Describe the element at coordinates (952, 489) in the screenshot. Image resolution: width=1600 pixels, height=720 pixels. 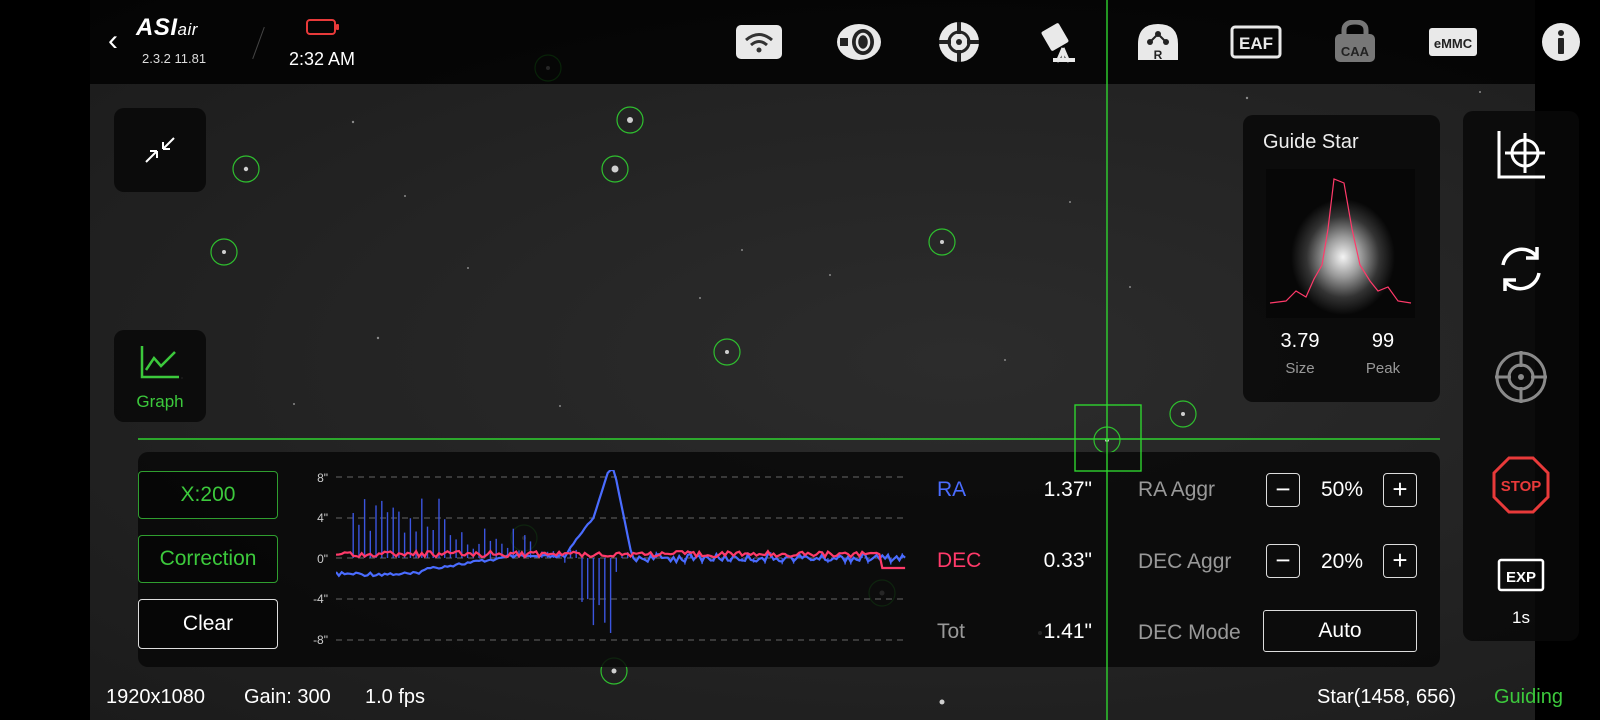
I see `ra-label: RA` at that location.